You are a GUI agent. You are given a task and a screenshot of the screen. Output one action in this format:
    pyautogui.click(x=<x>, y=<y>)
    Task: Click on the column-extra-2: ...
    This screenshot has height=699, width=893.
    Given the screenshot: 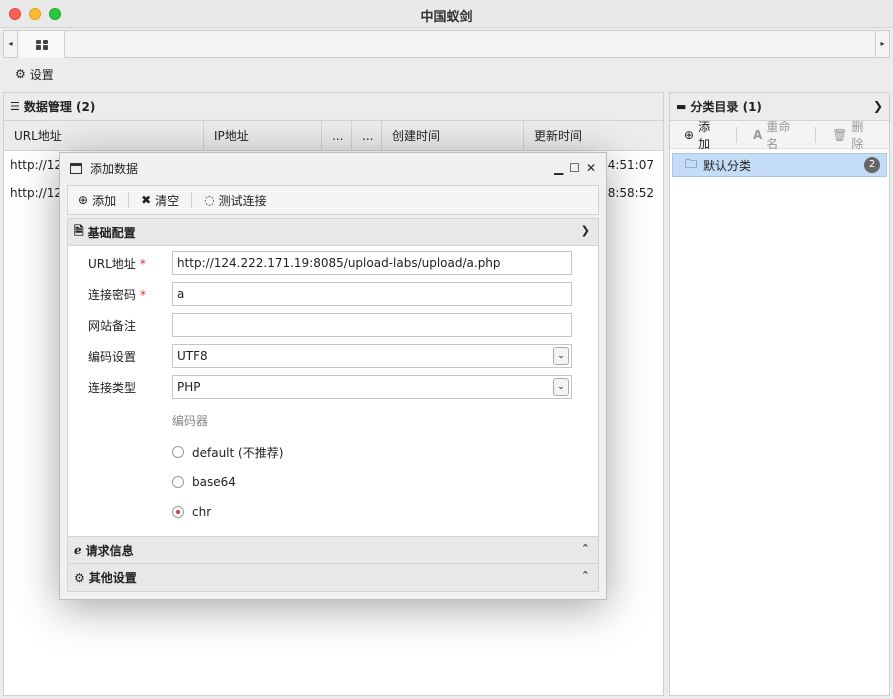 What is the action you would take?
    pyautogui.click(x=367, y=135)
    